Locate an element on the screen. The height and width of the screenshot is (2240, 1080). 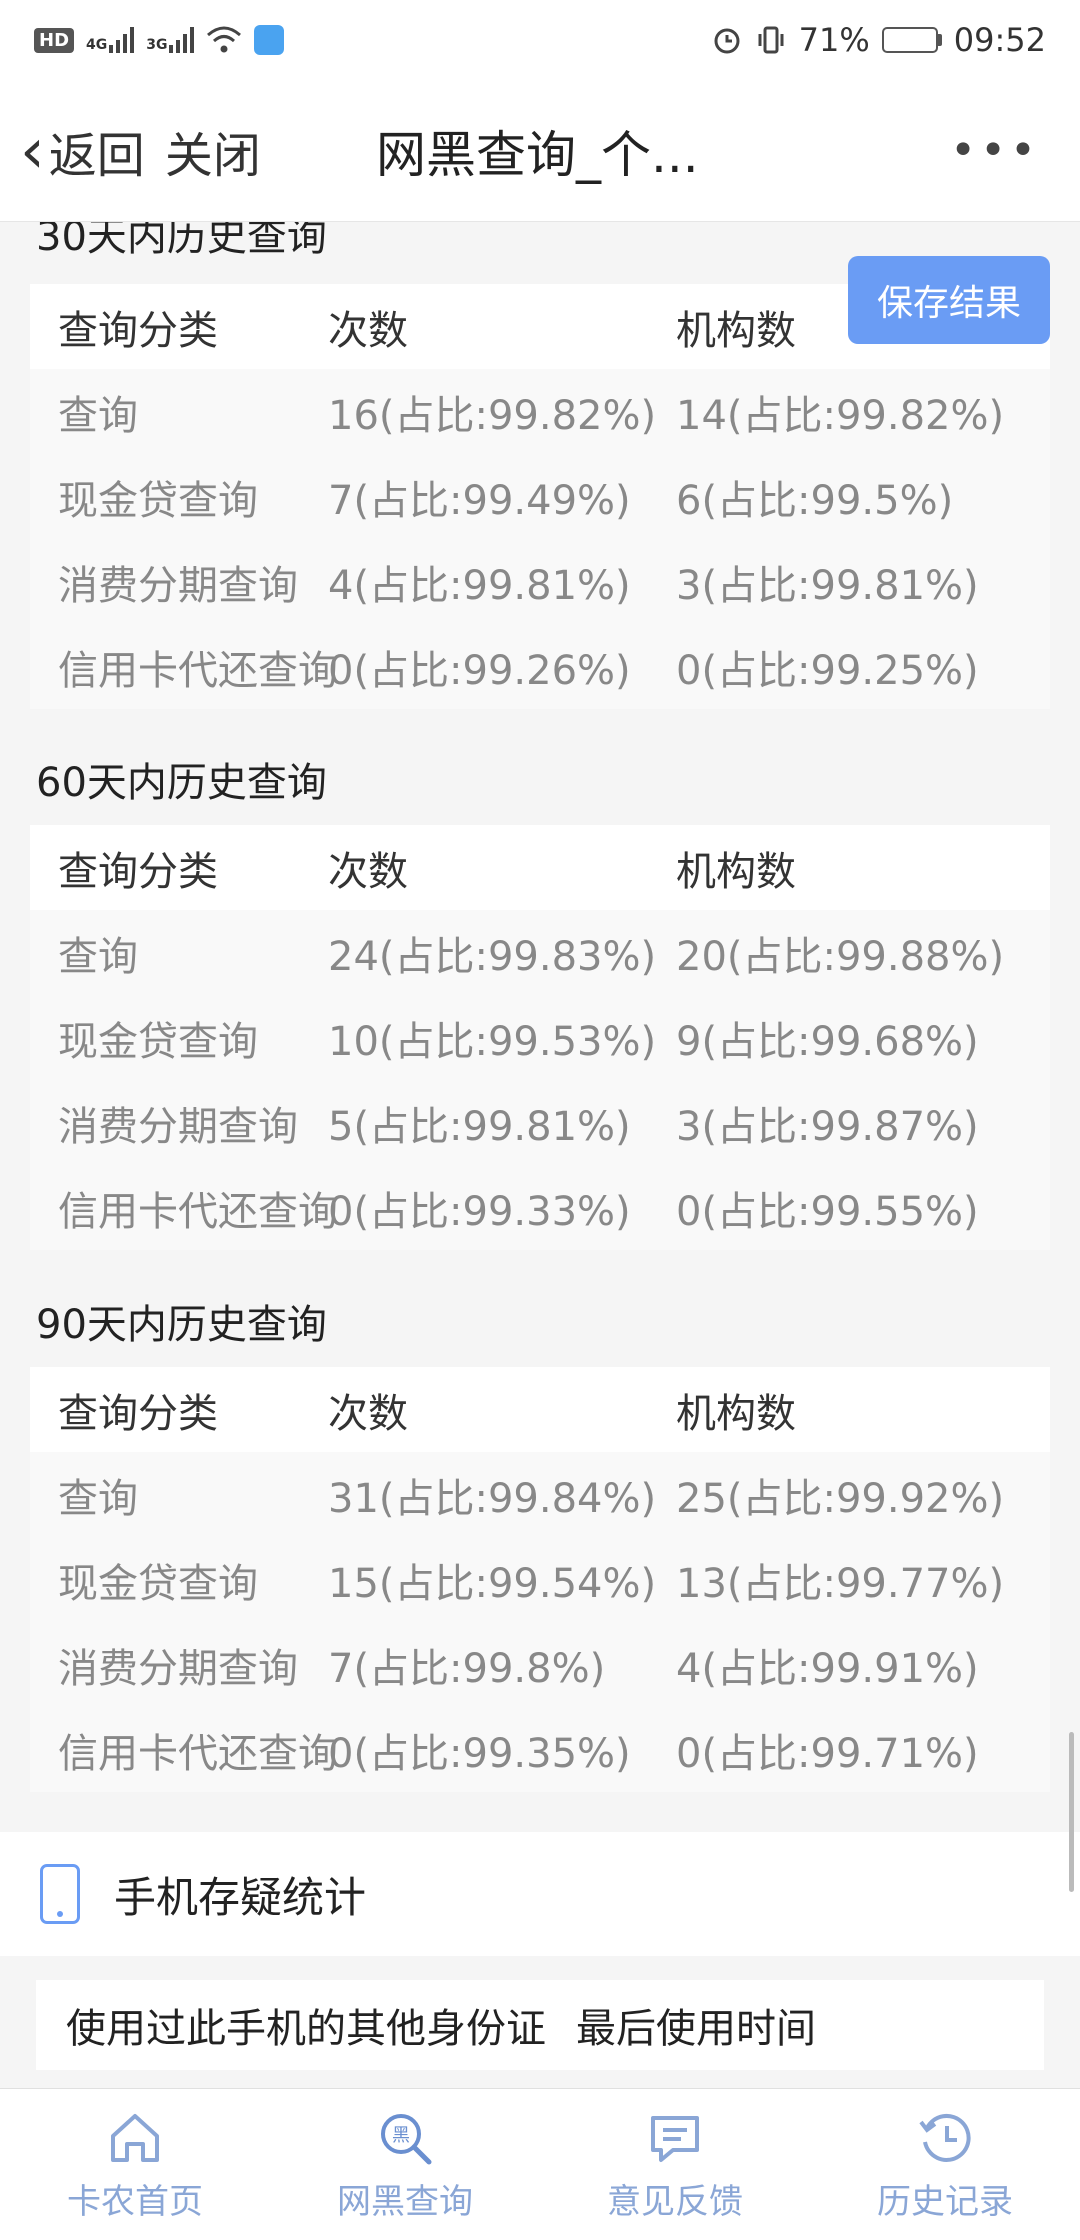
vibrate-icon is located at coordinates (771, 40).